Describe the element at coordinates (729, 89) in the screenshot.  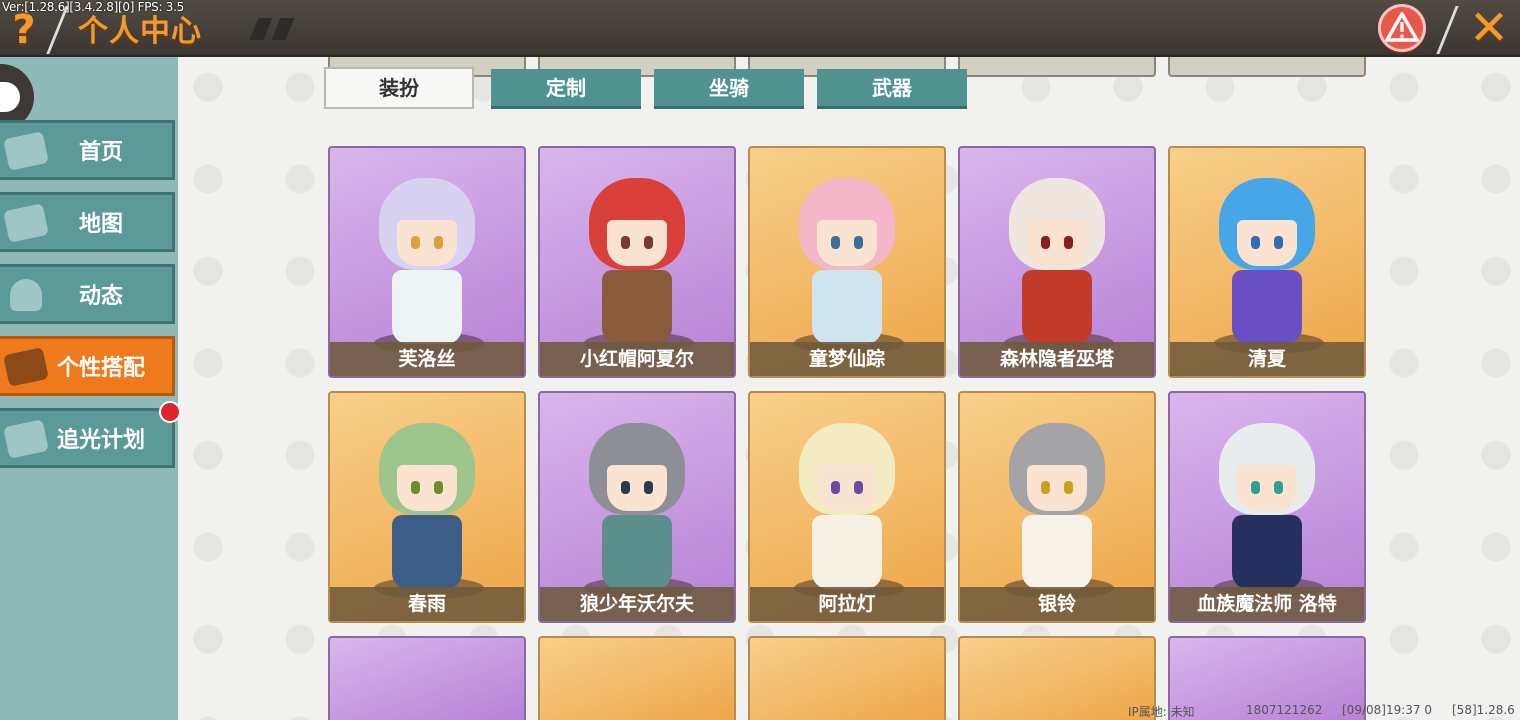
I see `tab-mount: 坐骑` at that location.